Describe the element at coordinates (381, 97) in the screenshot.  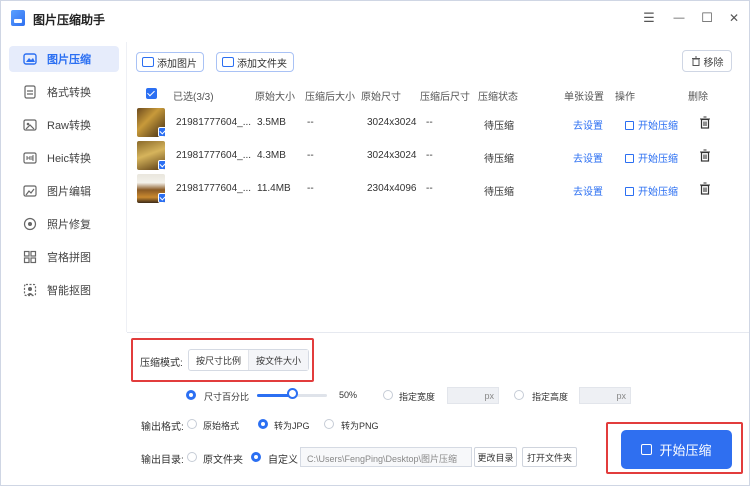
I see `header-original-dims: 原始尺寸` at that location.